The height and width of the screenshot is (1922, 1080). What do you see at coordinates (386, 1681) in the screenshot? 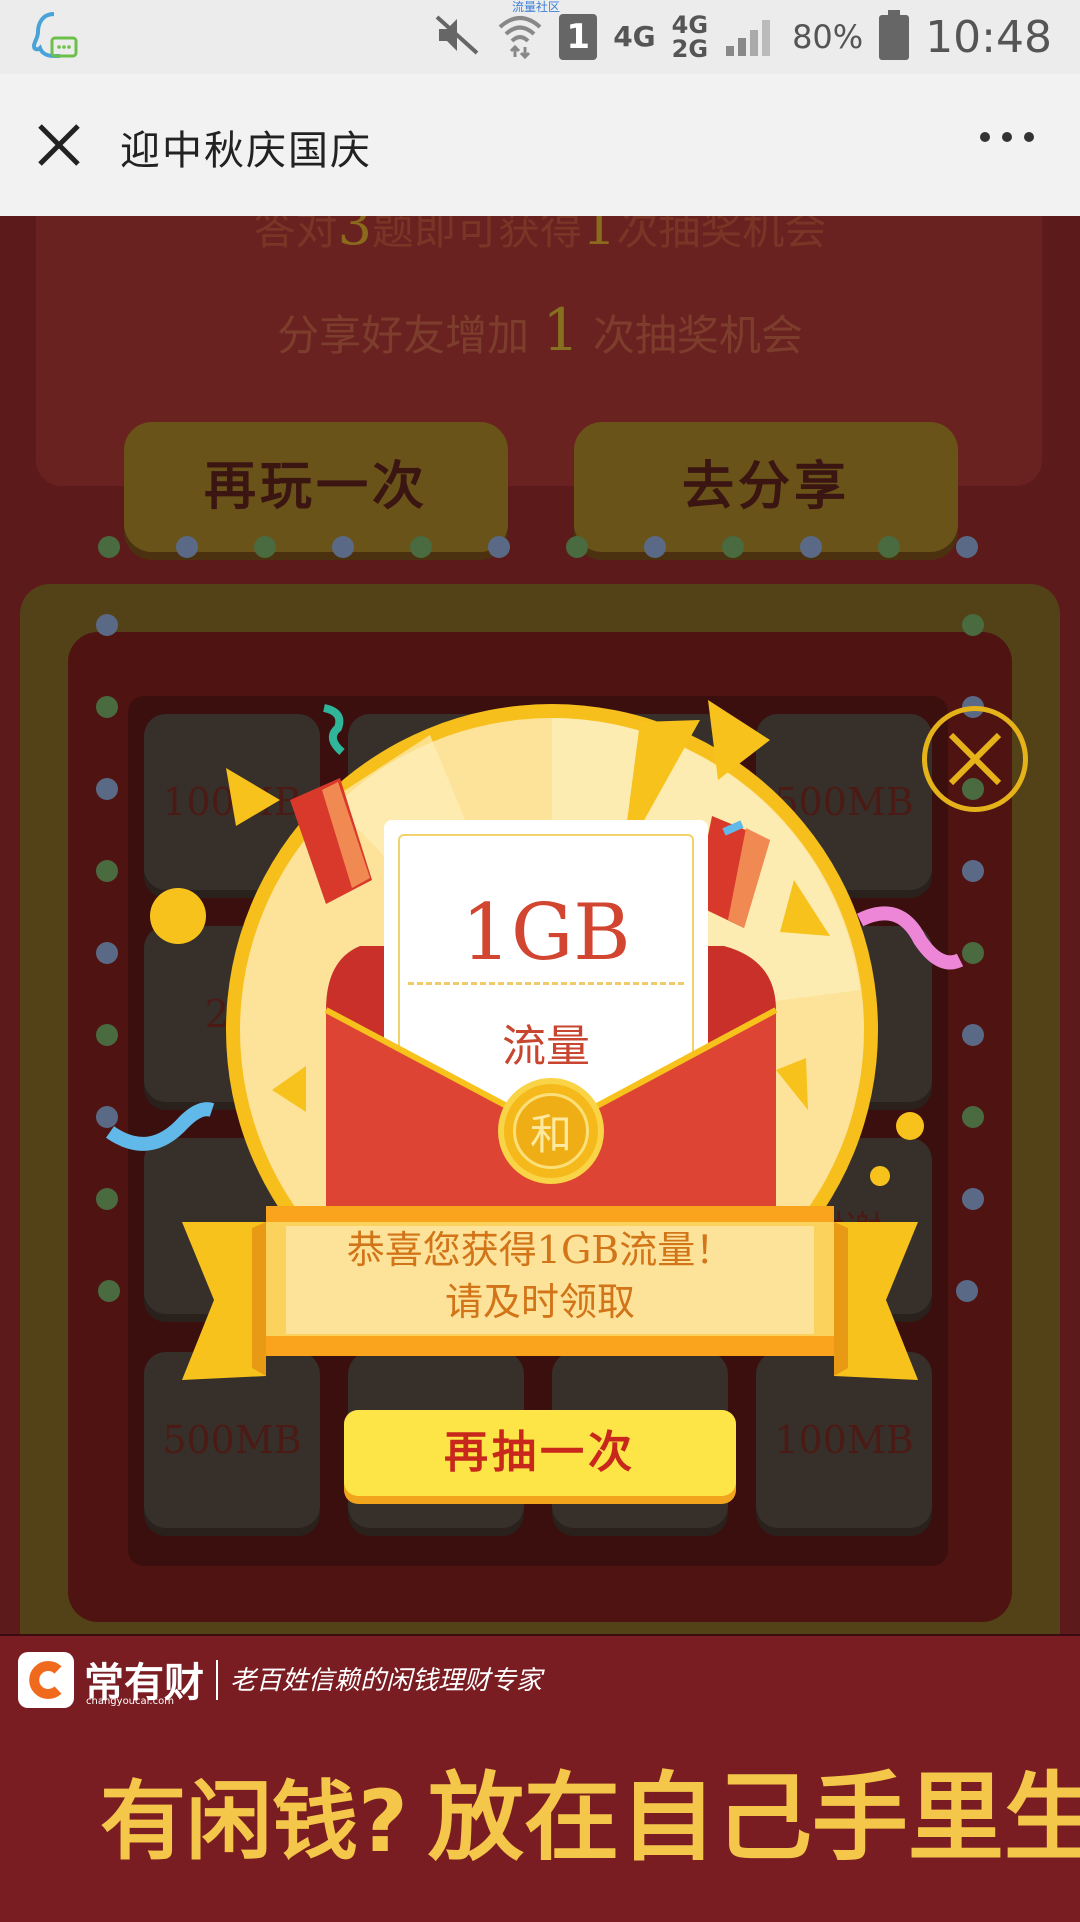
I see `ad-tagline: 老百姓信赖的闲钱理财专家` at bounding box center [386, 1681].